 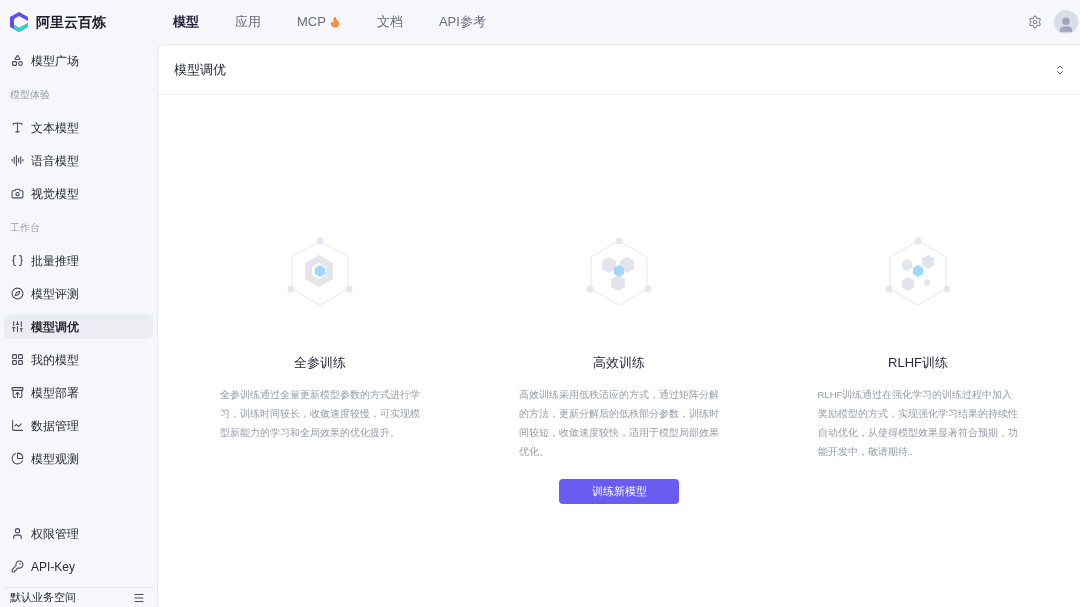 I want to click on sidebar-item: 模型评测, so click(x=78, y=293).